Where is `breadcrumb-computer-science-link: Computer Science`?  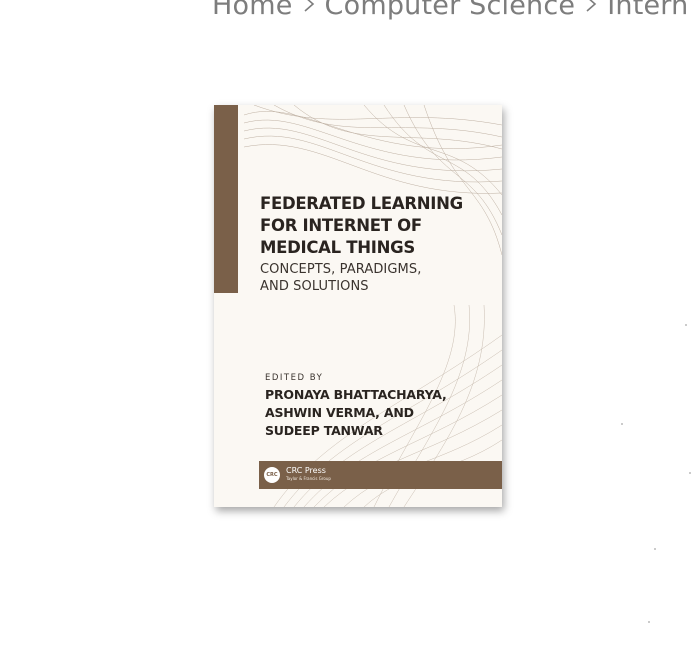 breadcrumb-computer-science-link: Computer Science is located at coordinates (450, 10).